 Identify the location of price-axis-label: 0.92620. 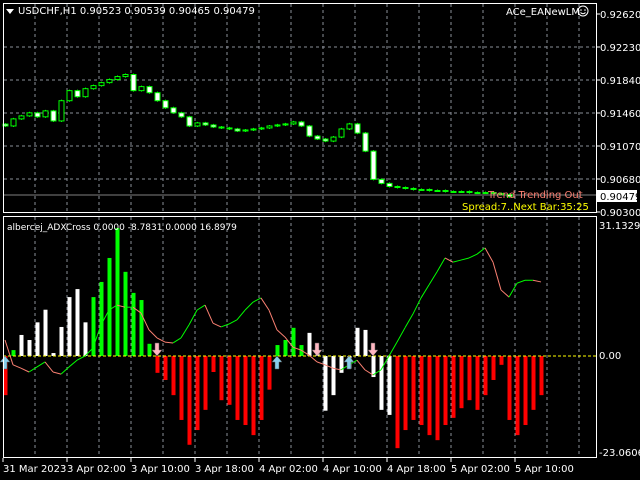
(620, 15).